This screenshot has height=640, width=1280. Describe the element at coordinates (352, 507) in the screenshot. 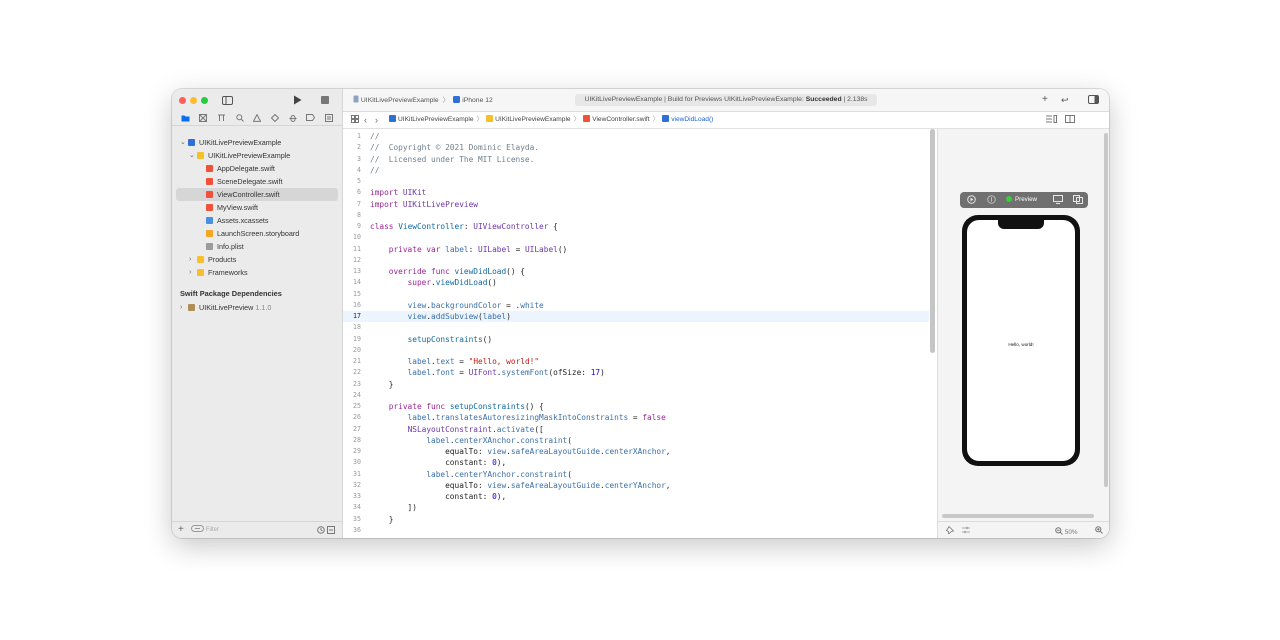

I see `line-number: 34` at that location.